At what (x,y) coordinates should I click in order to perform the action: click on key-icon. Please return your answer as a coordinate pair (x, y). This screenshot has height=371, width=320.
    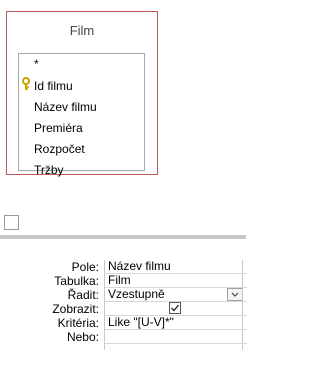
    Looking at the image, I should click on (26, 83).